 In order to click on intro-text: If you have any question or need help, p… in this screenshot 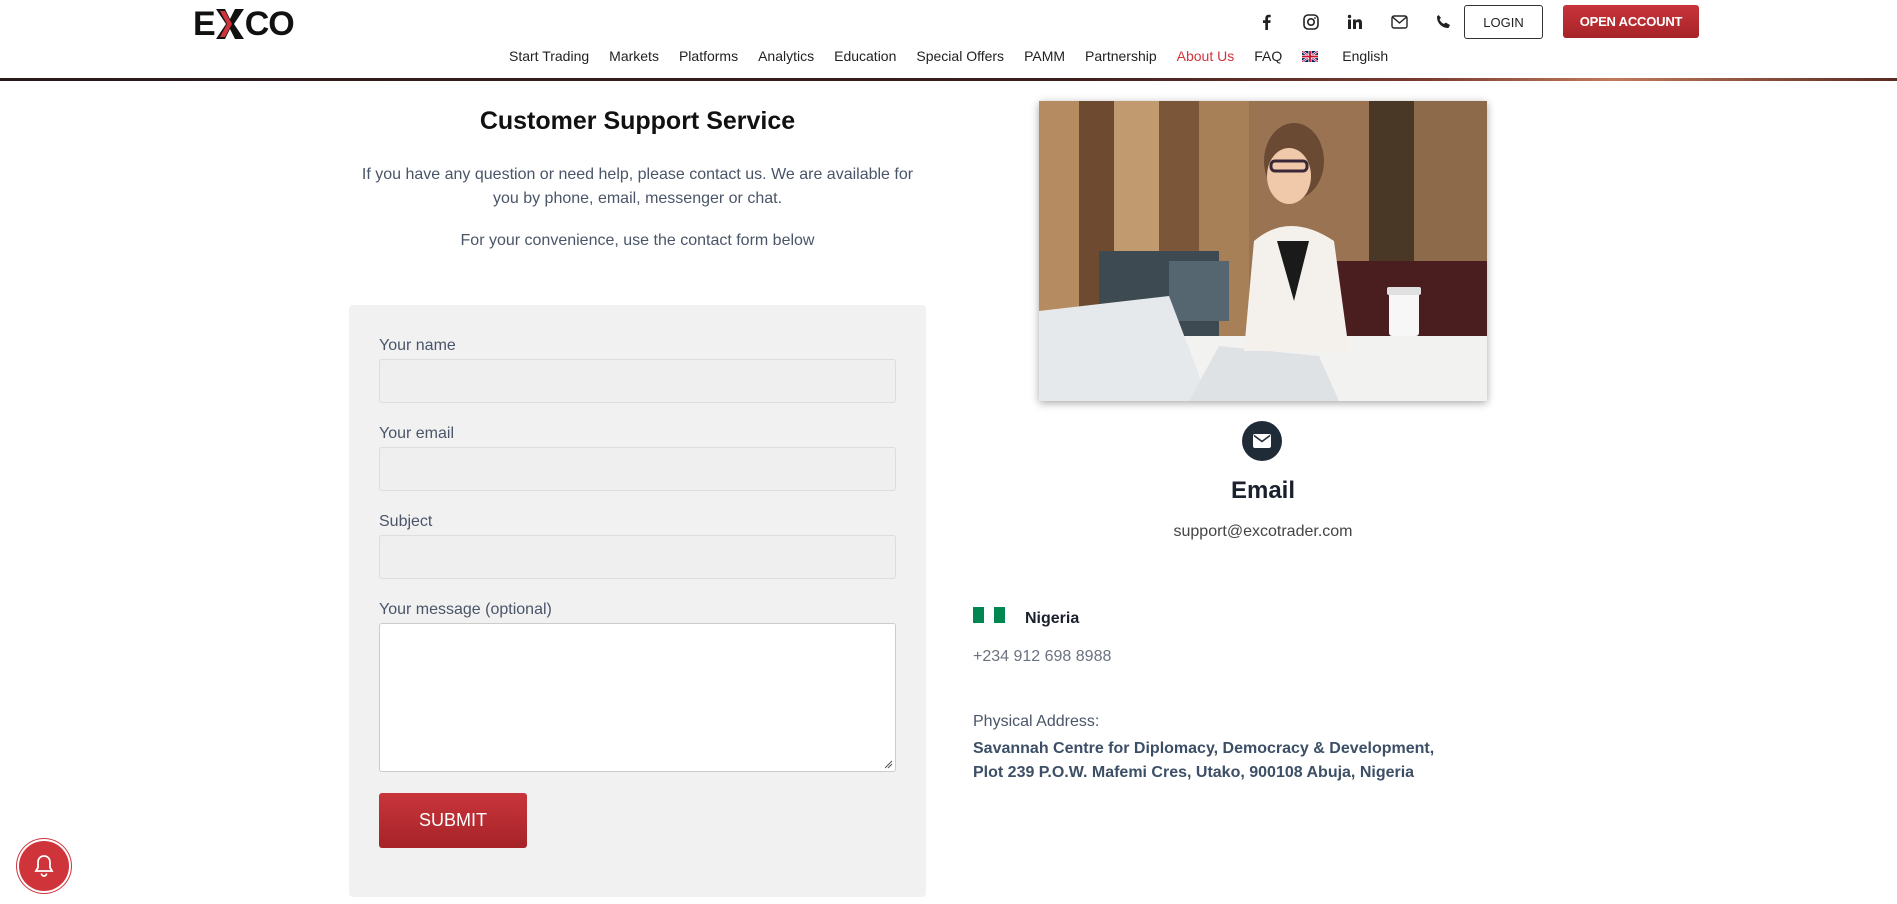, I will do `click(637, 186)`.